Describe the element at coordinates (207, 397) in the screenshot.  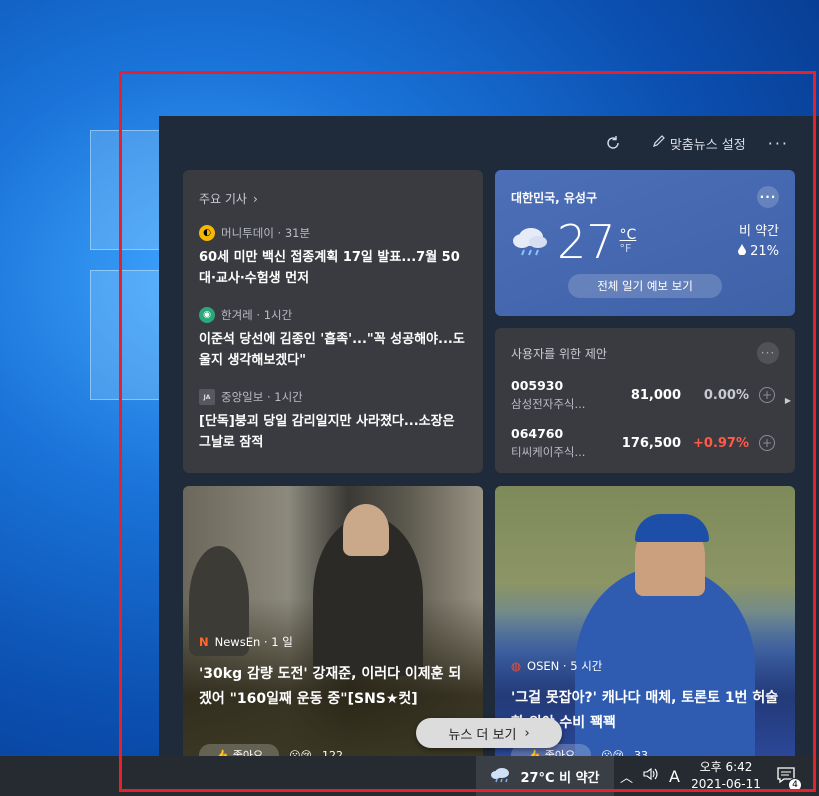
I see `joongang-logo-icon: JA` at that location.